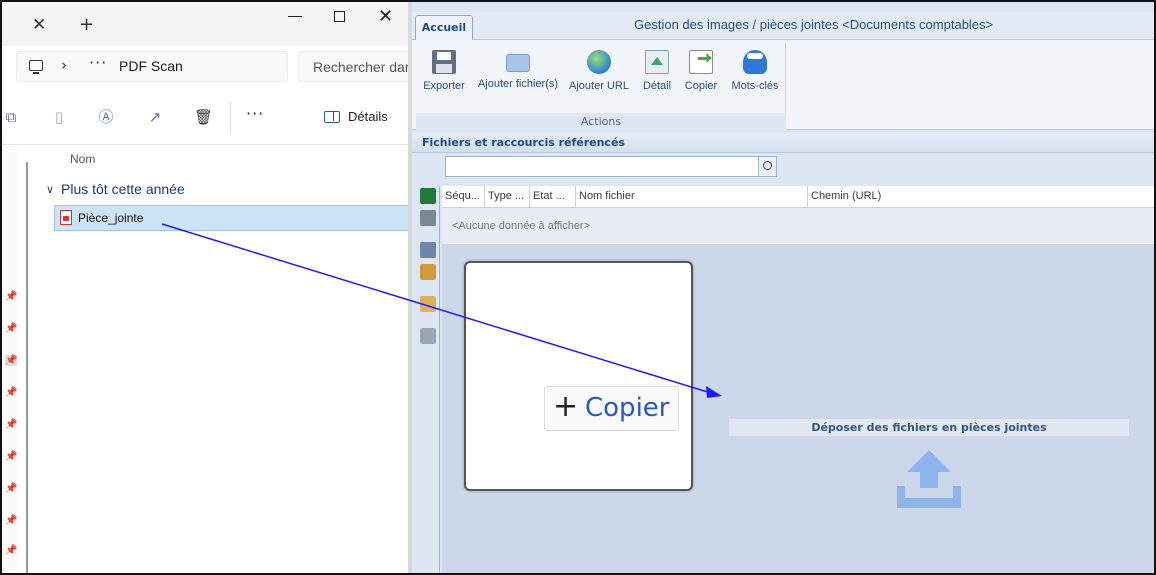 This screenshot has width=1156, height=575. I want to click on export-button: Exporter, so click(444, 71).